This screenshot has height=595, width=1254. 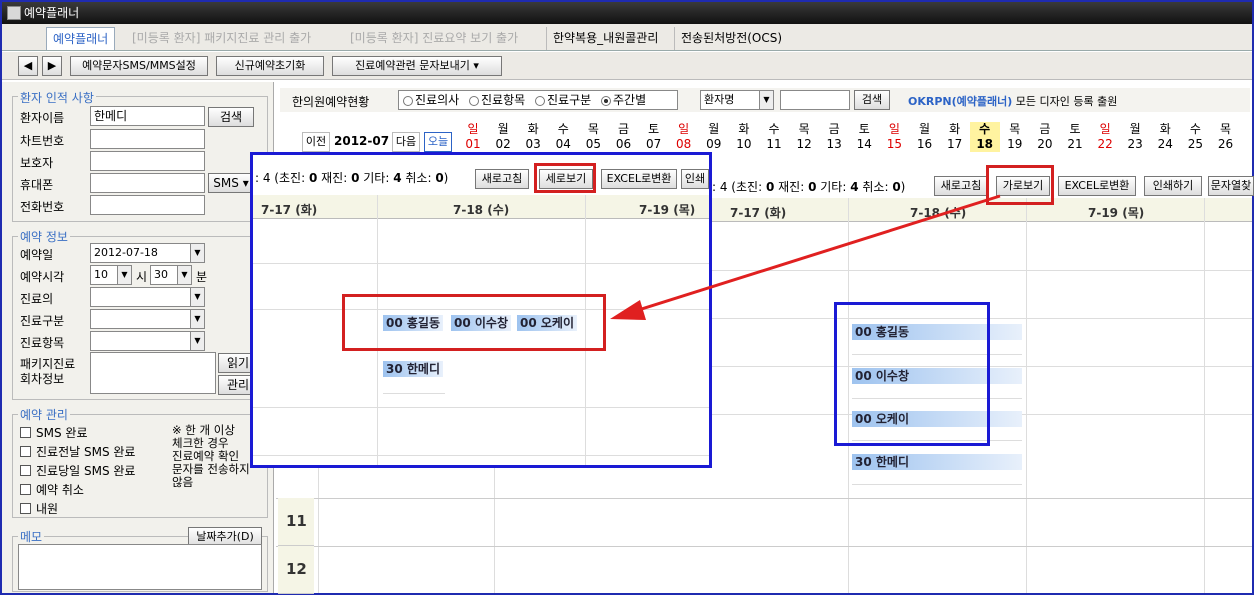 I want to click on annotation-arrow, so click(x=805, y=257).